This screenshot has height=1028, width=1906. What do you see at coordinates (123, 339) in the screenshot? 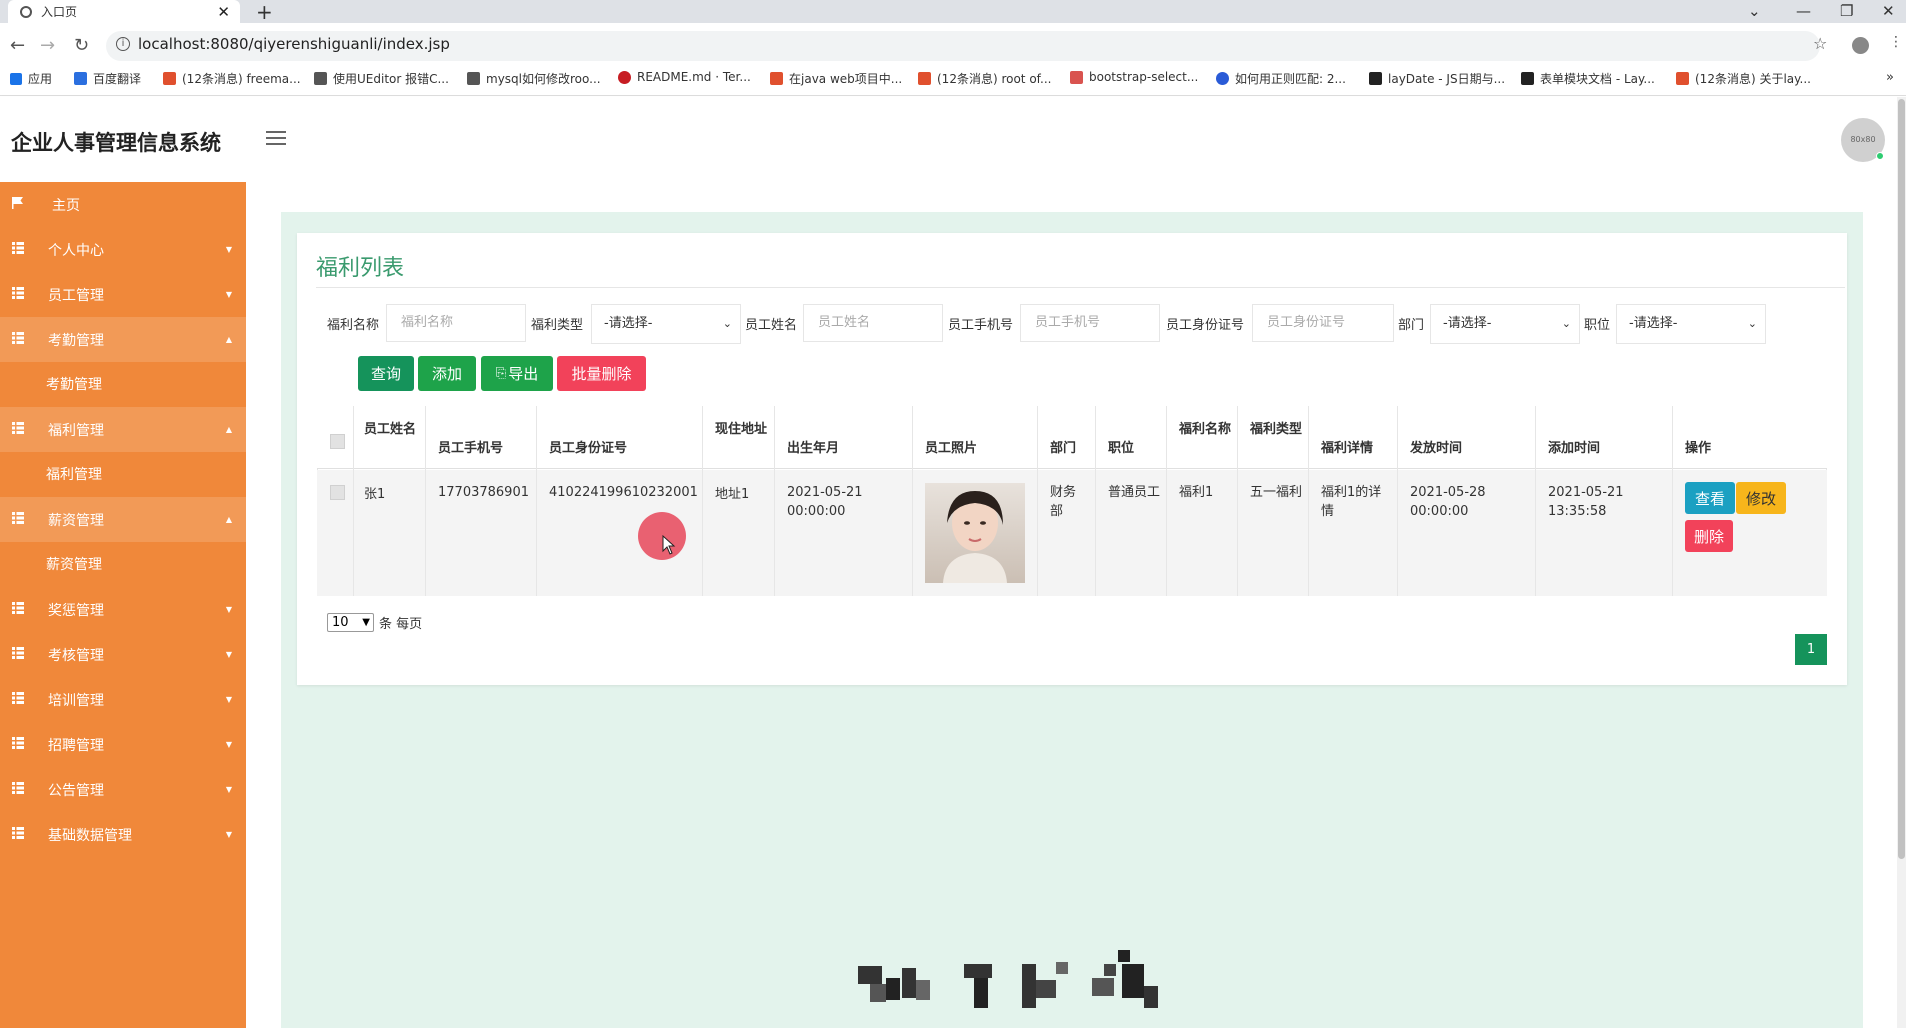
I see `sidebar-item-attendance: 考勤管理 ▲` at bounding box center [123, 339].